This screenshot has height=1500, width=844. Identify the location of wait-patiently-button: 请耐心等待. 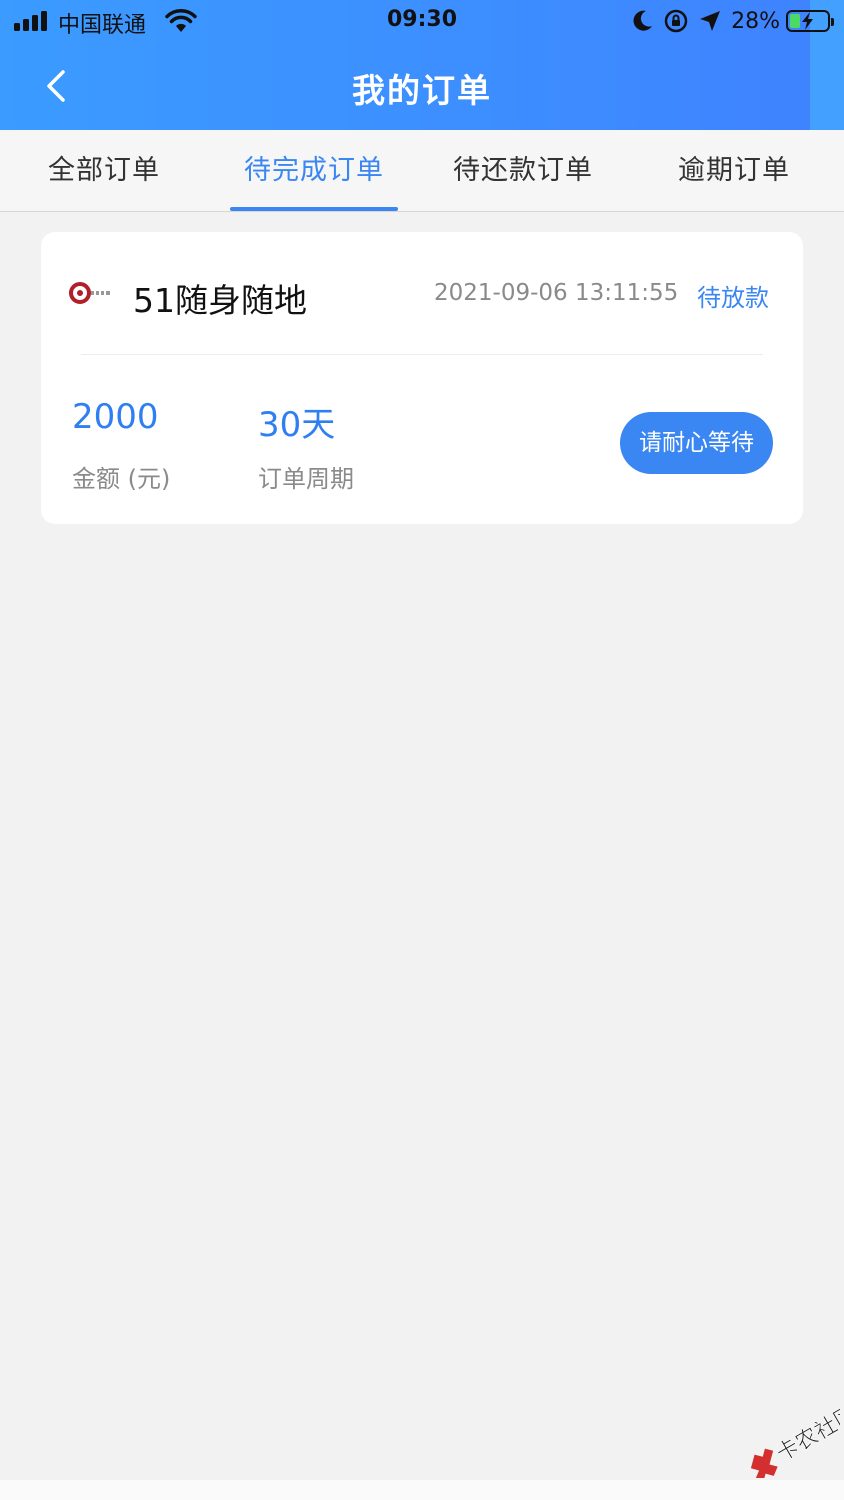
(696, 443).